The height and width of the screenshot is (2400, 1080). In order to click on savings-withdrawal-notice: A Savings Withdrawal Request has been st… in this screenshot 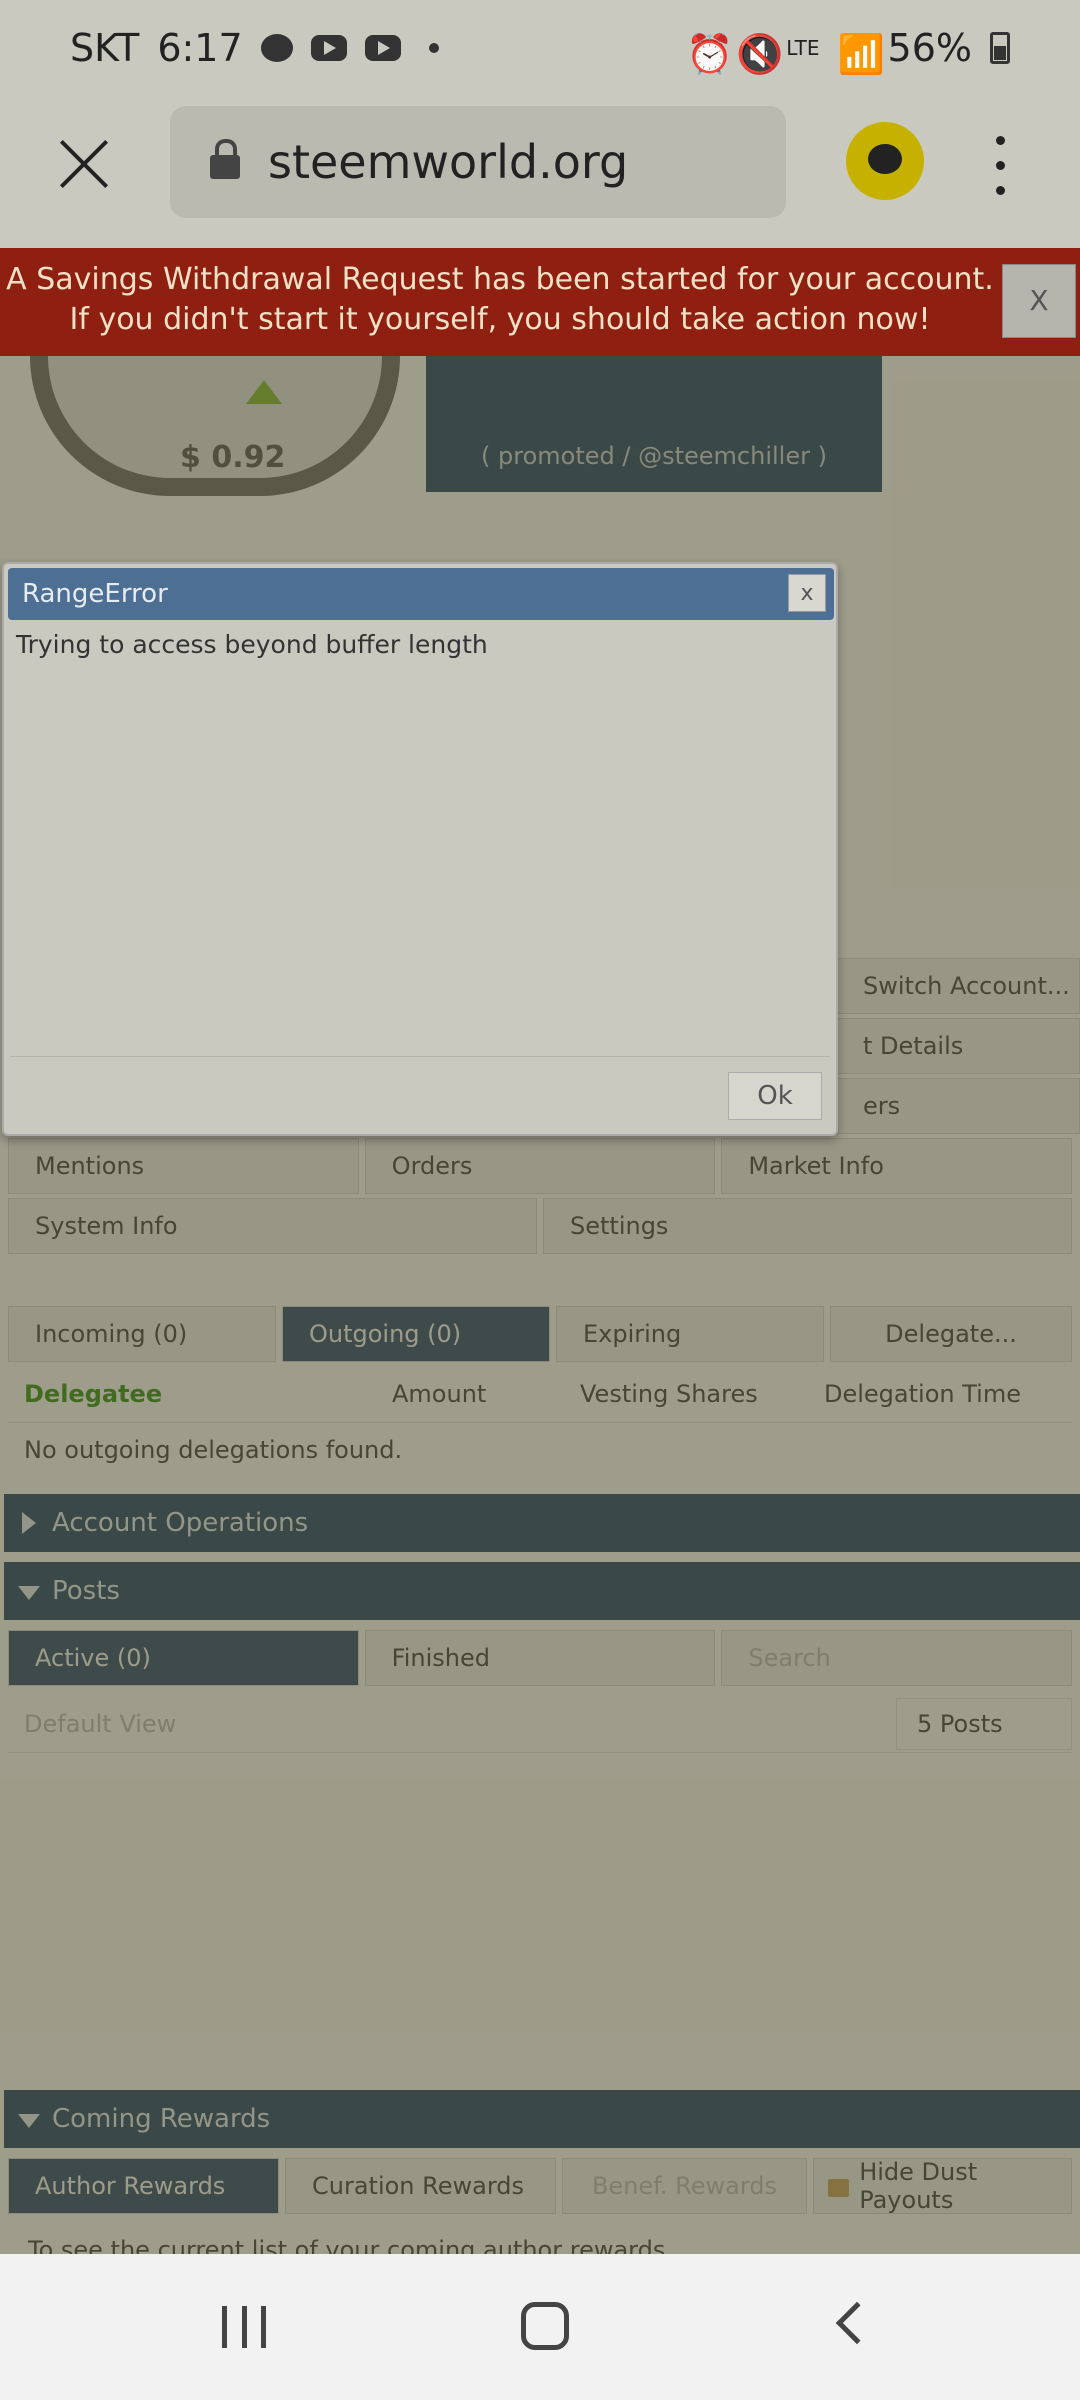, I will do `click(540, 302)`.